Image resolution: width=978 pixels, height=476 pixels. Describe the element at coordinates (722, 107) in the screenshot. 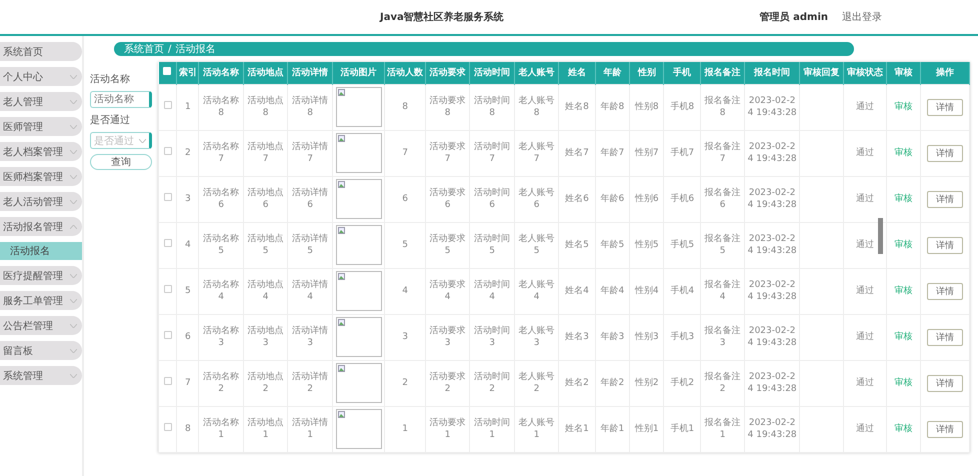

I see `table-cell: 报名备注8` at that location.